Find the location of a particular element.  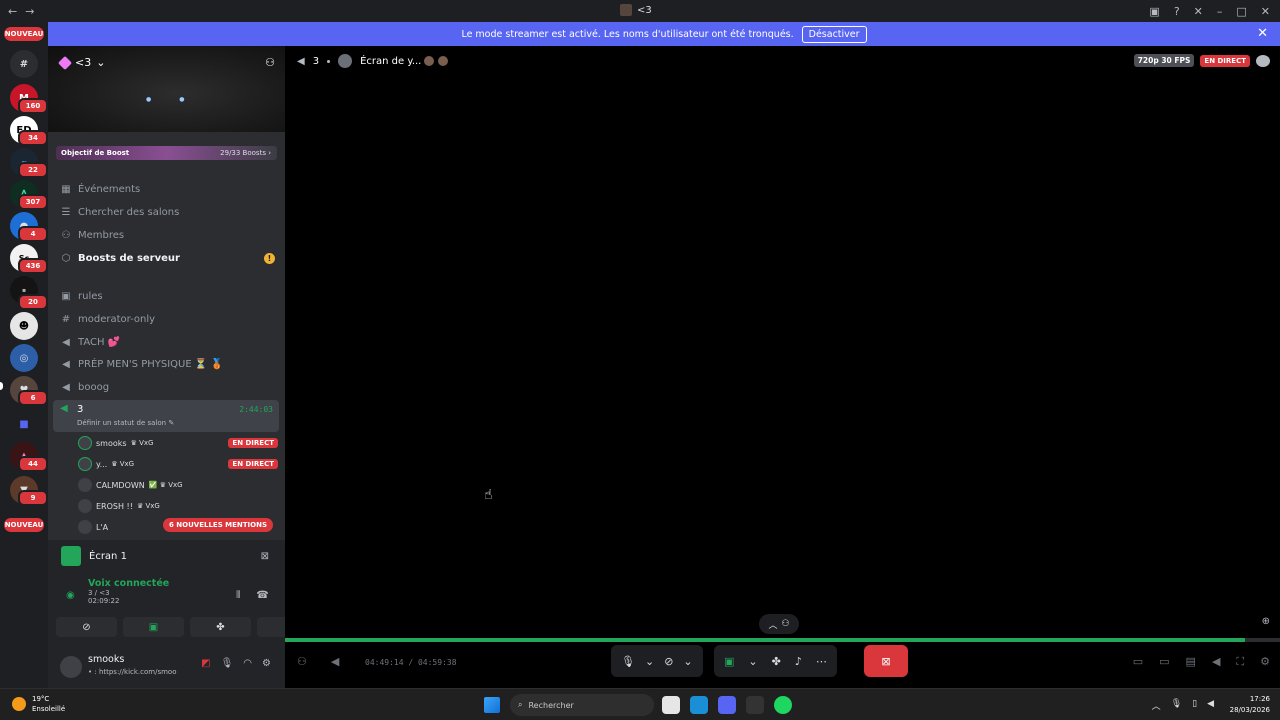

more-icon: ⋯ is located at coordinates (821, 661).